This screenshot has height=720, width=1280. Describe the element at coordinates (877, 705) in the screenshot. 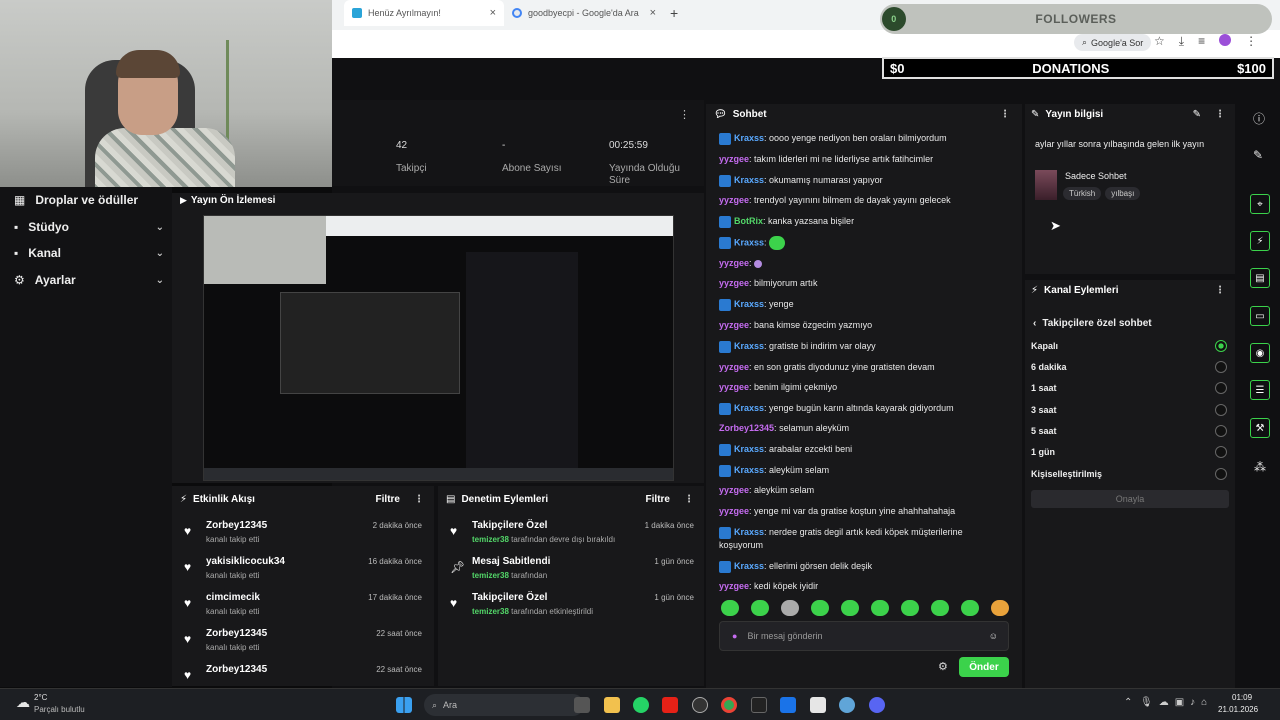

I see `discord-icon` at that location.